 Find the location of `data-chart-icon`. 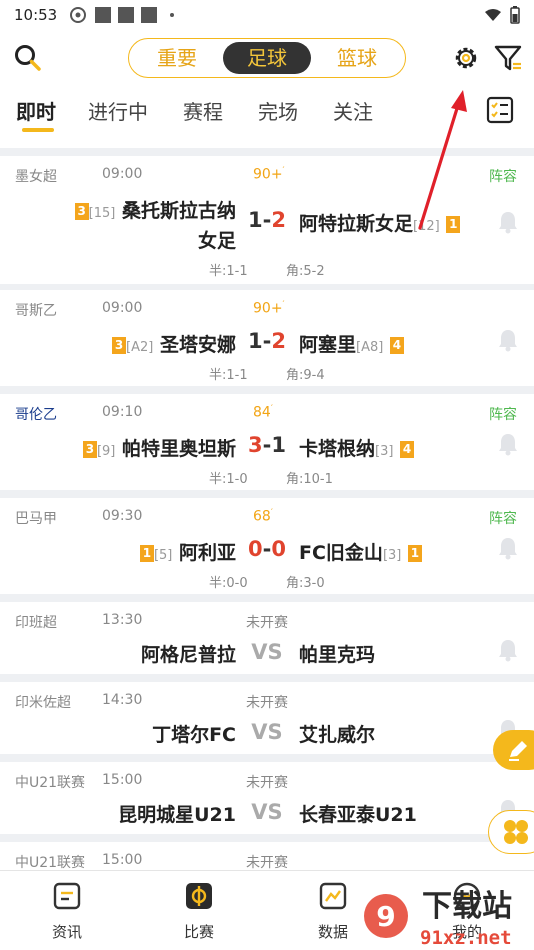

data-chart-icon is located at coordinates (333, 896).